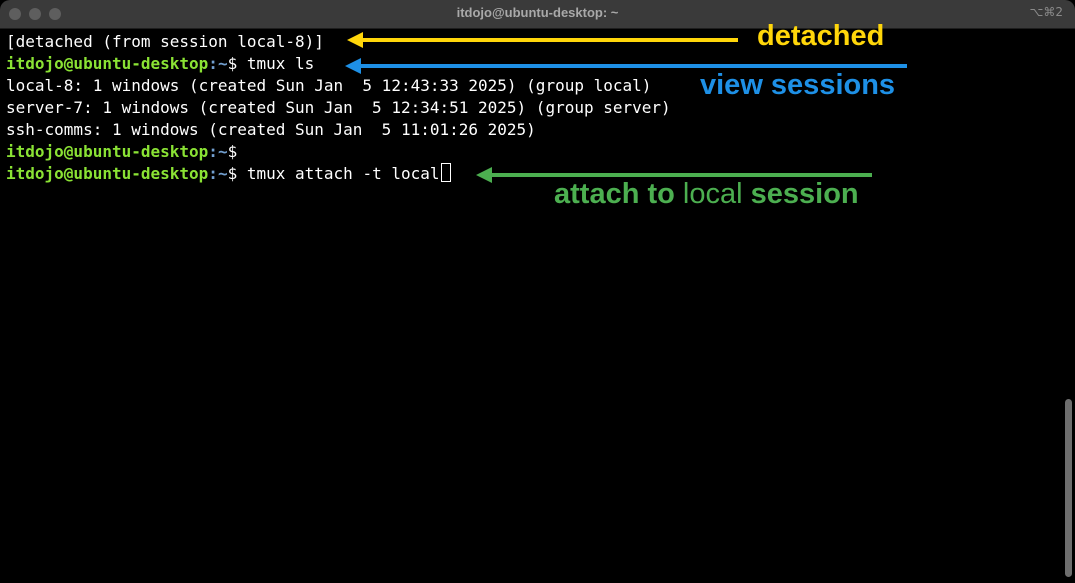  What do you see at coordinates (165, 41) in the screenshot?
I see `output-line: [detached (from session local-8)]` at bounding box center [165, 41].